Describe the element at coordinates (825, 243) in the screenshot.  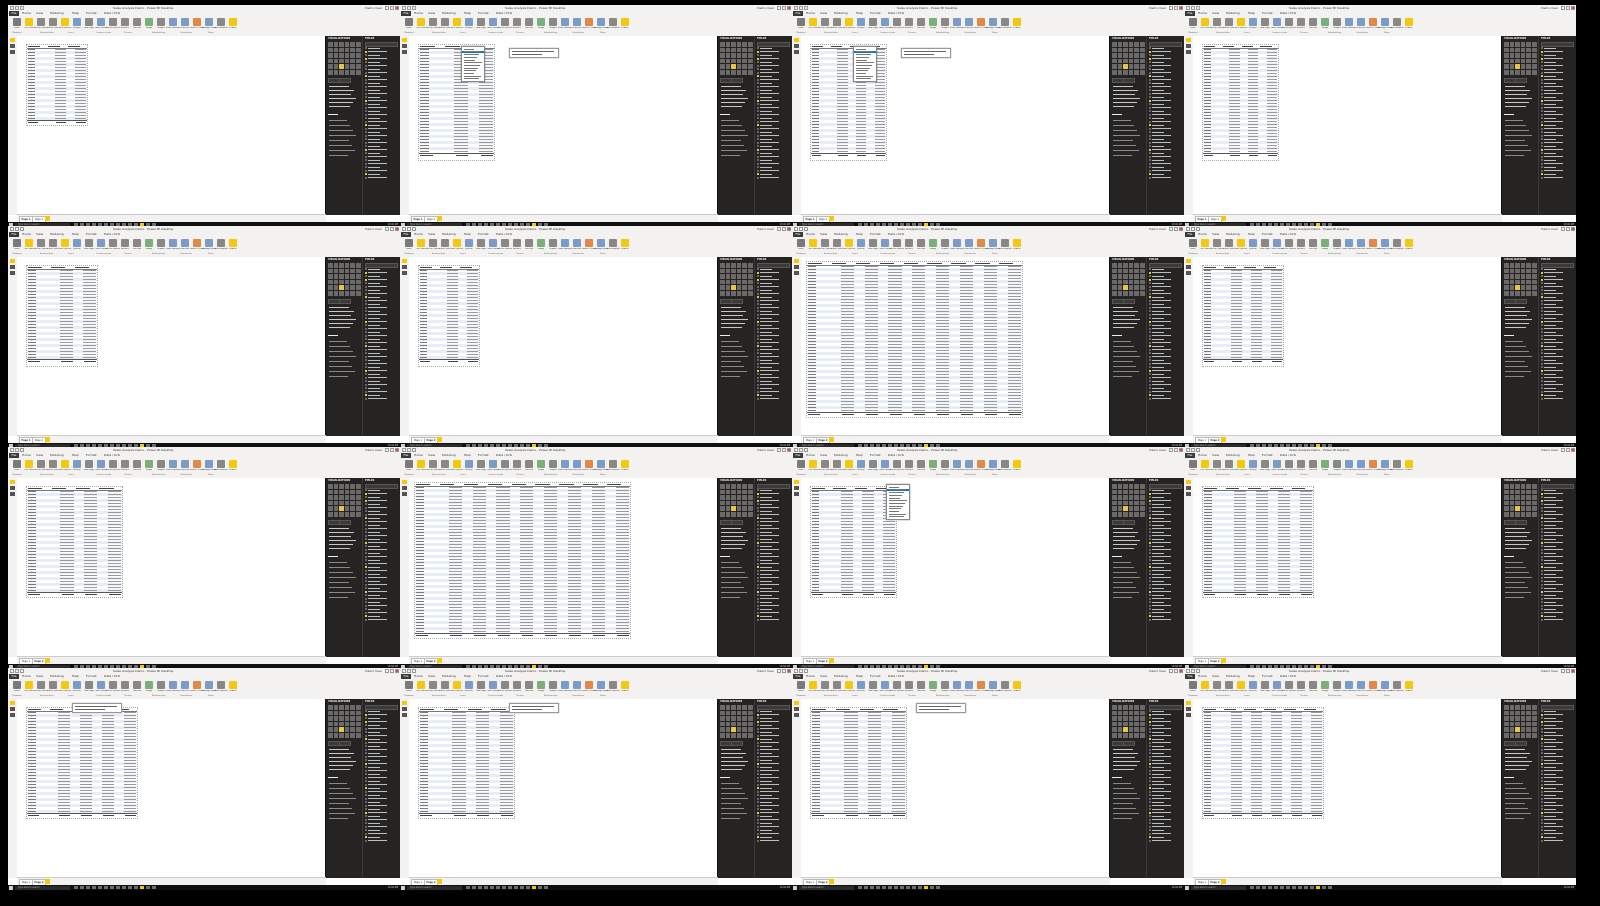
I see `recent-sources-button` at that location.